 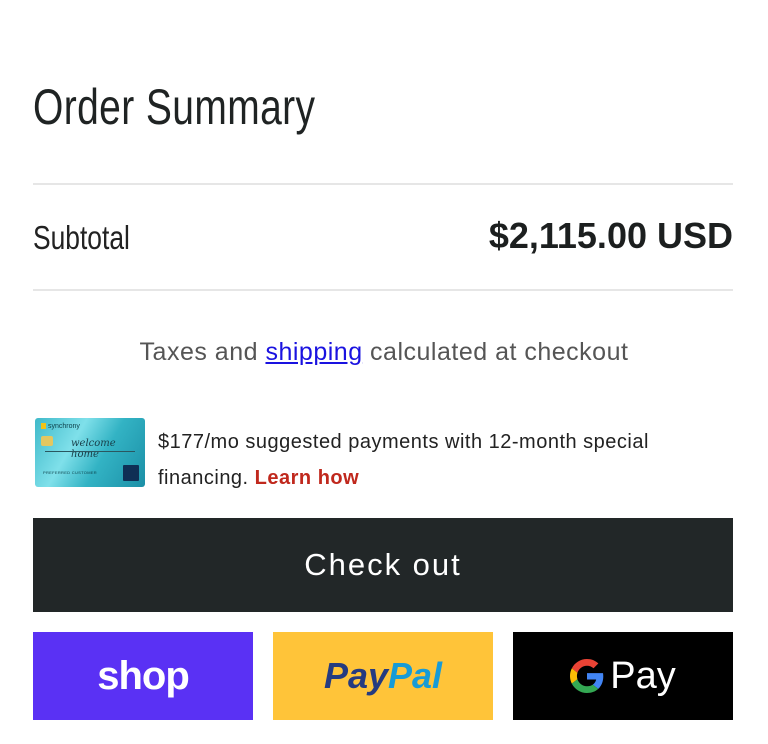 I want to click on google-pay-button: Pay, so click(x=623, y=676).